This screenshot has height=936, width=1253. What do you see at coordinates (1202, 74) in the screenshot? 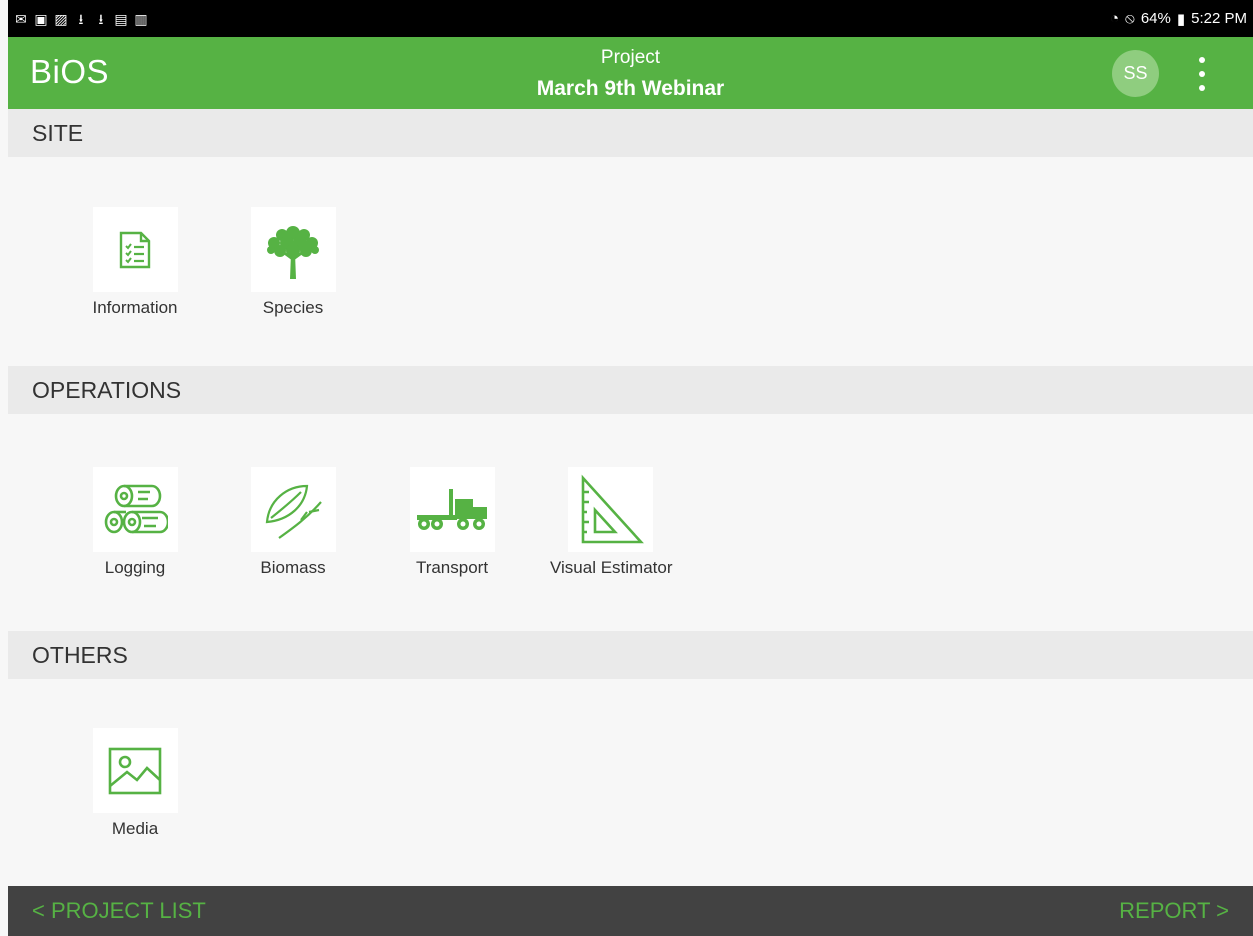
I see `more-options-icon` at bounding box center [1202, 74].